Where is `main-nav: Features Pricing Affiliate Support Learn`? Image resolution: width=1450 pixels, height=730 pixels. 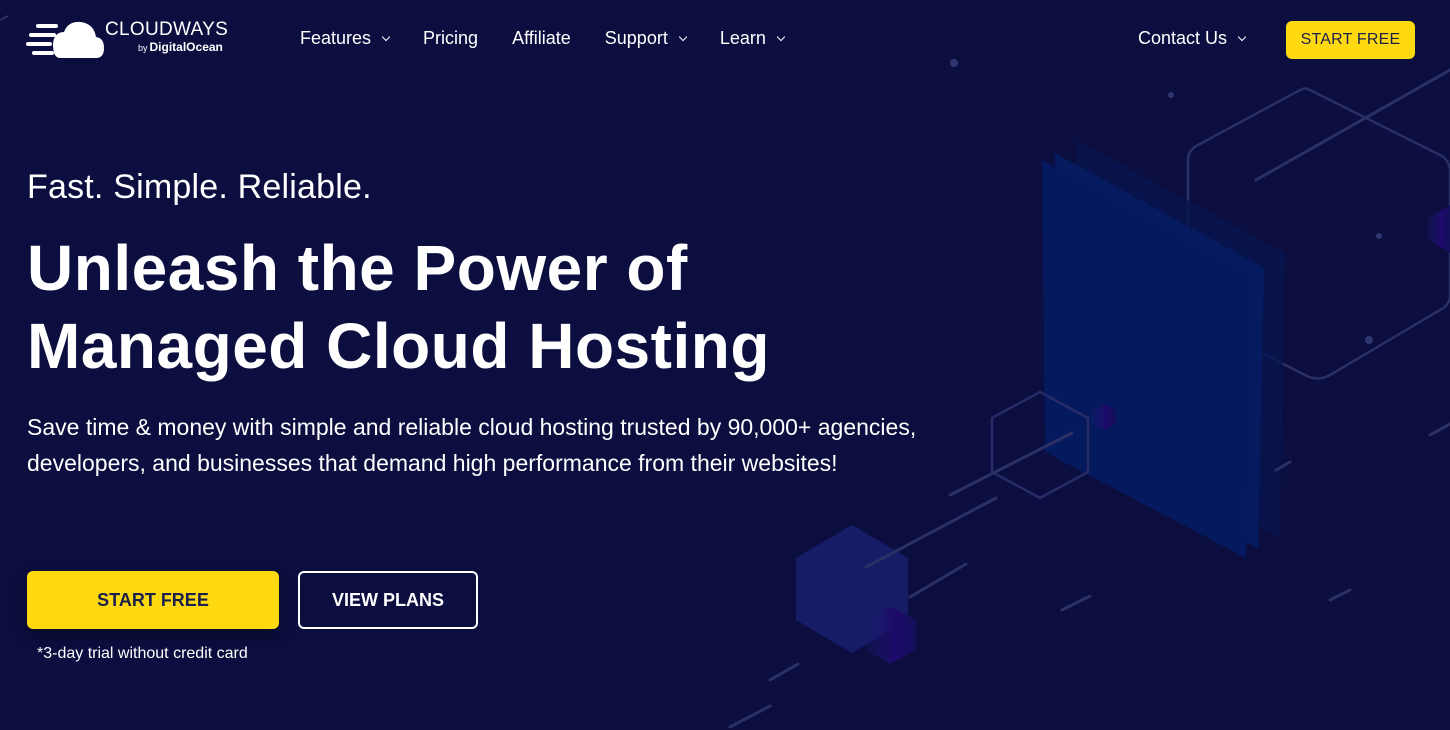
main-nav: Features Pricing Affiliate Support Learn is located at coordinates (559, 38).